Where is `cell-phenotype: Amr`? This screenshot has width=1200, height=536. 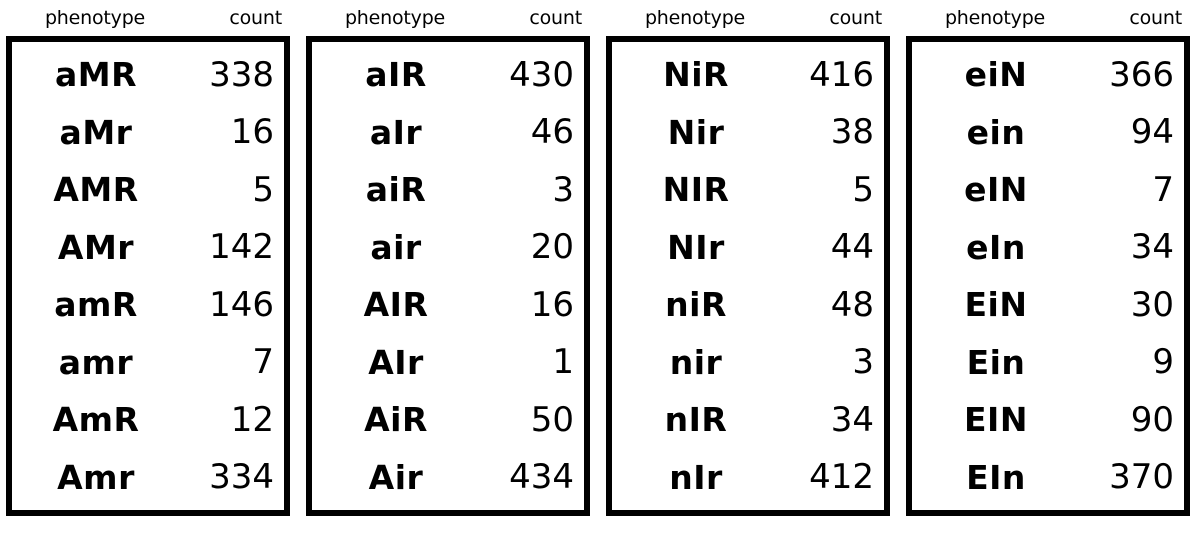
cell-phenotype: Amr is located at coordinates (96, 477).